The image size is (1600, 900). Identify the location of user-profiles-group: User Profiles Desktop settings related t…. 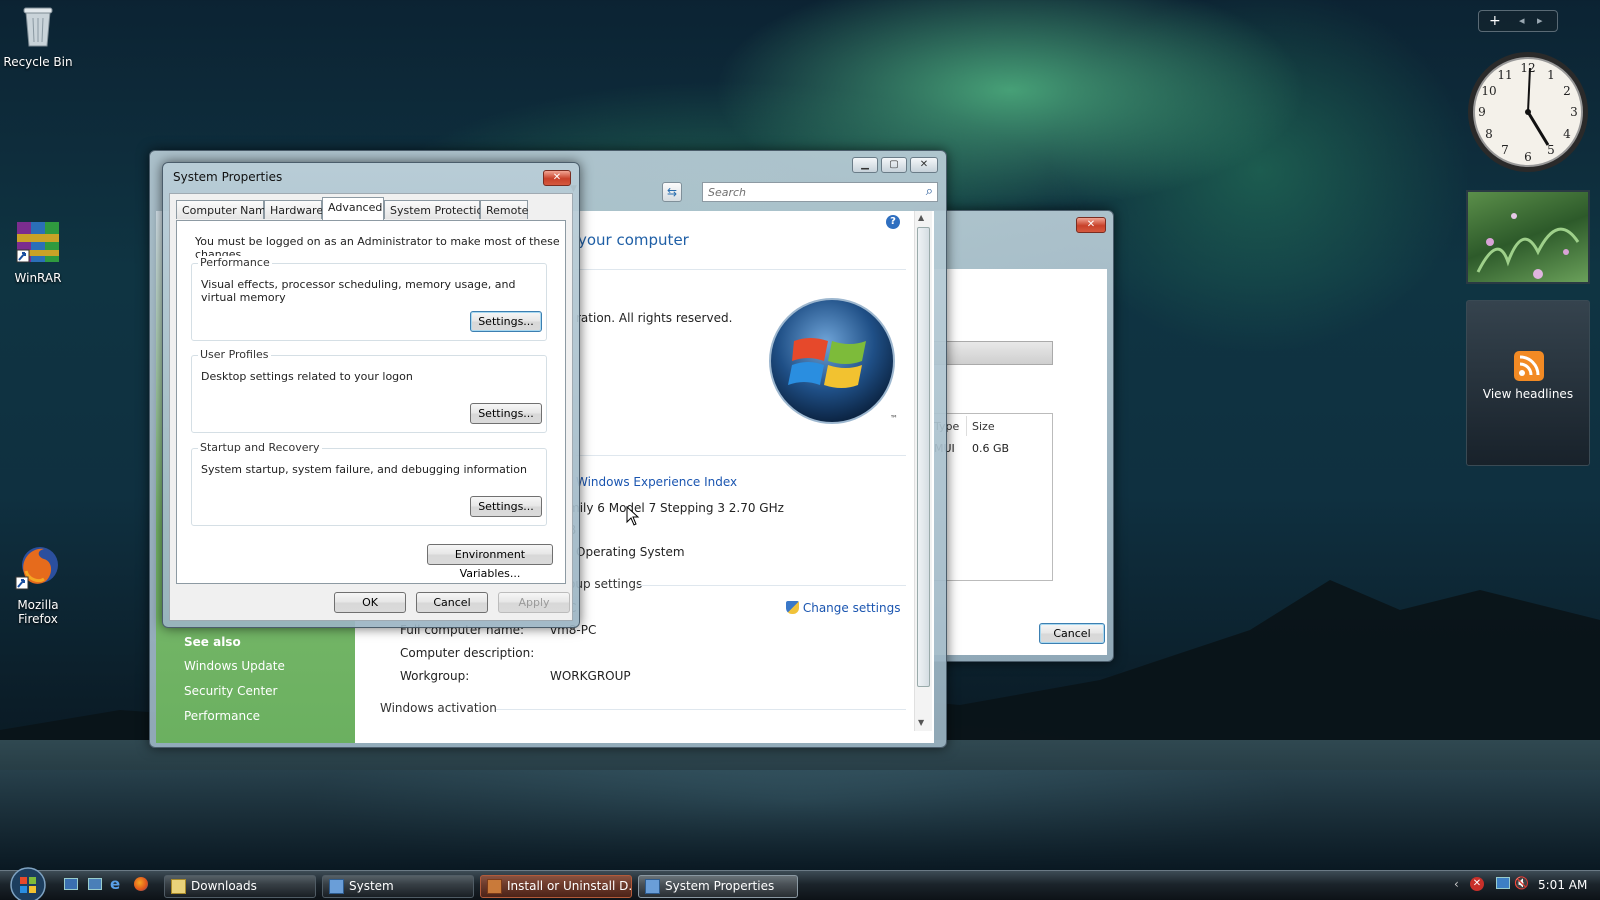
(369, 390).